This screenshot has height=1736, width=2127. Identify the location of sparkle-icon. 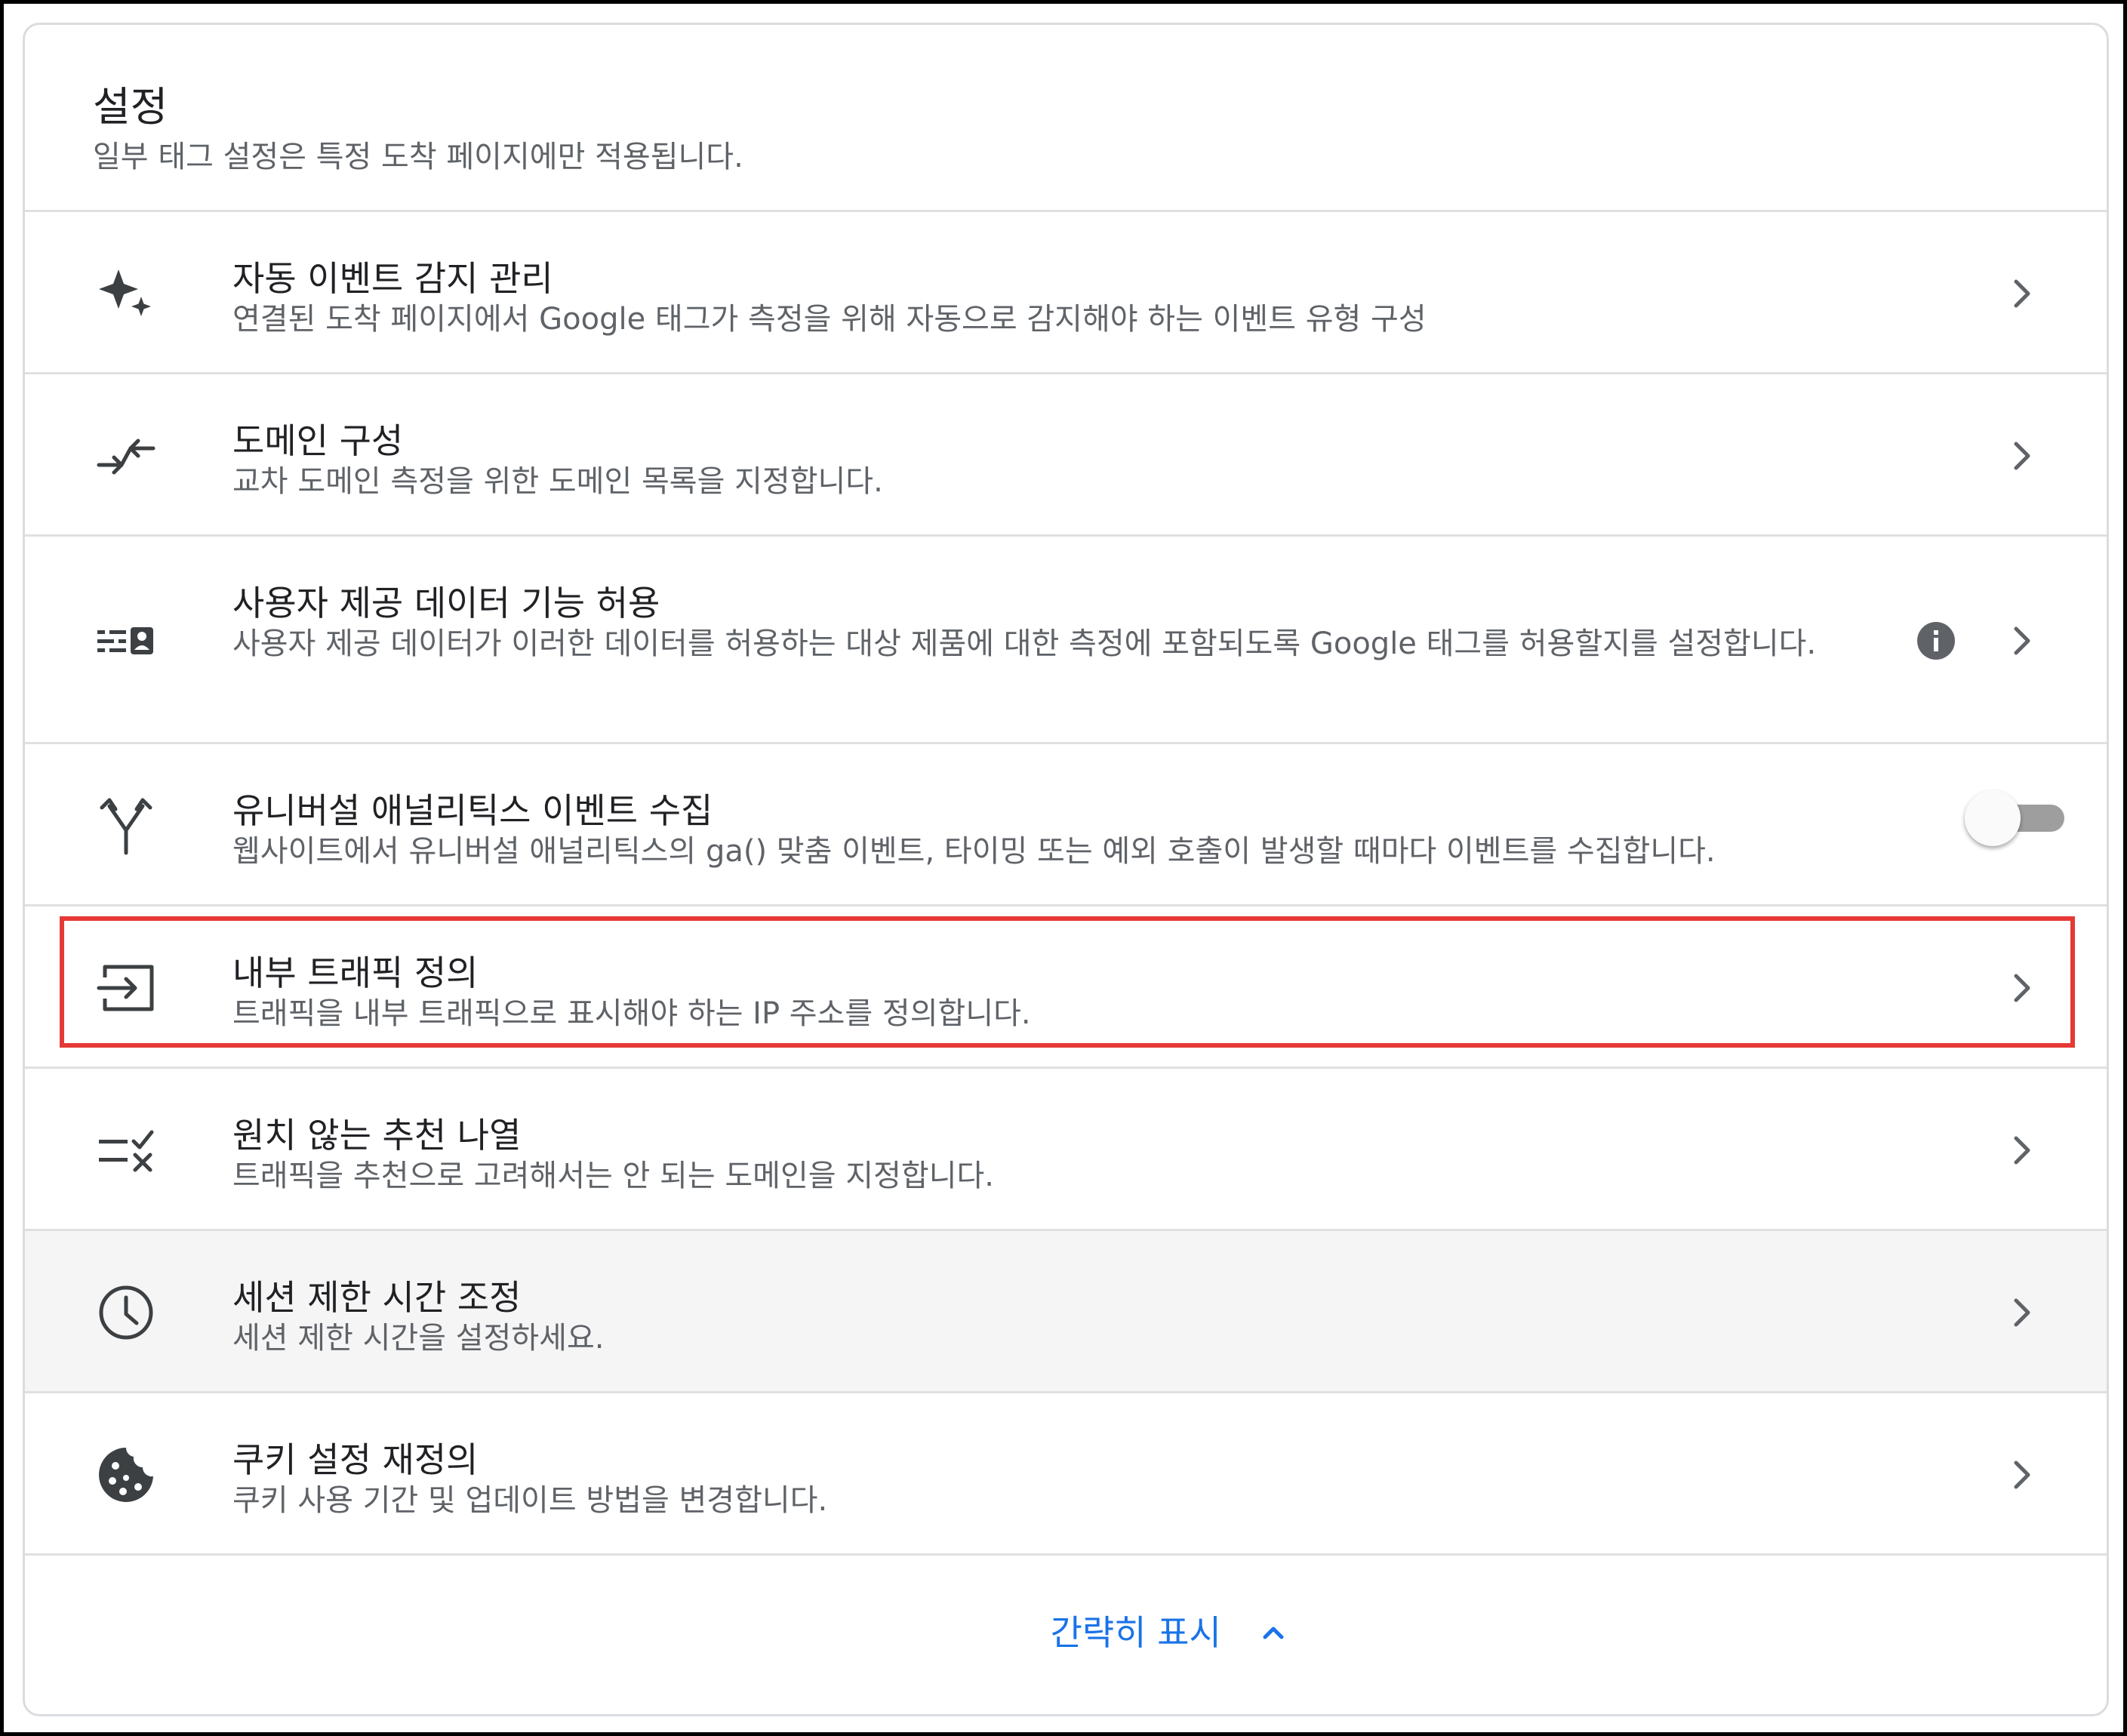
(126, 293).